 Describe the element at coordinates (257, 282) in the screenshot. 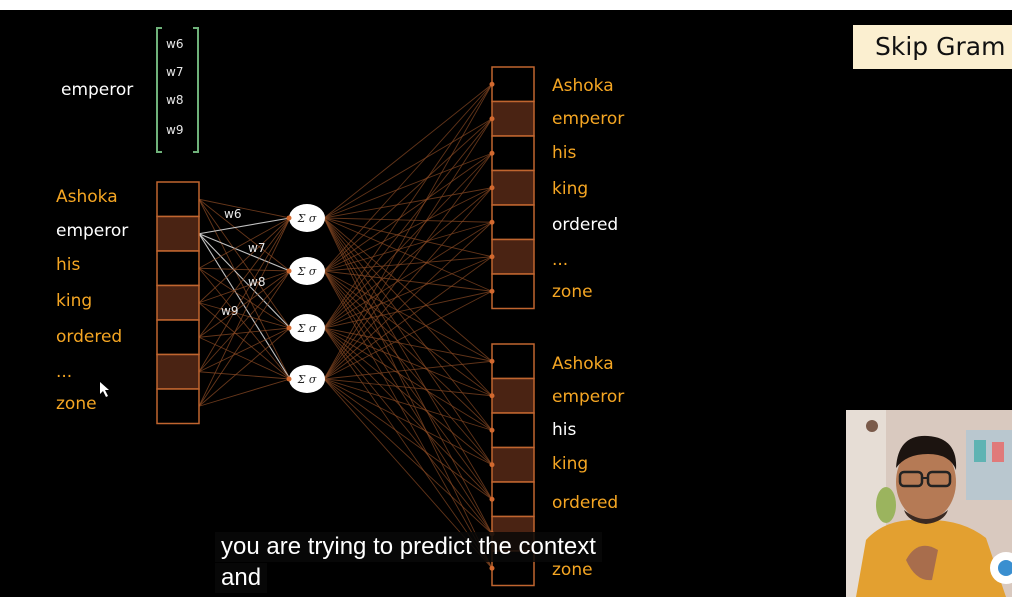

I see `edge-weight-label: w8` at that location.